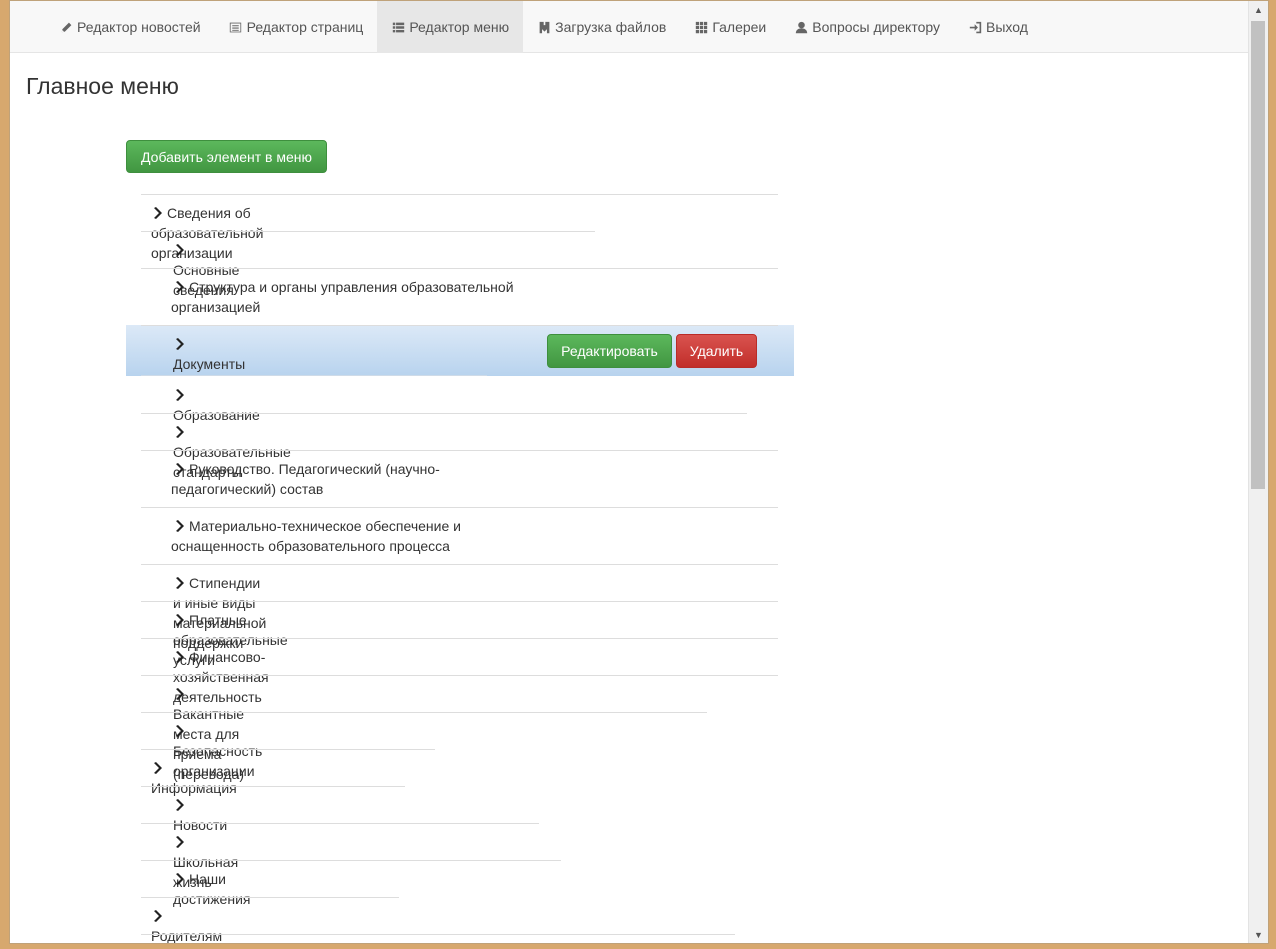 The width and height of the screenshot is (1276, 949). I want to click on nav-logout: Выход, so click(998, 27).